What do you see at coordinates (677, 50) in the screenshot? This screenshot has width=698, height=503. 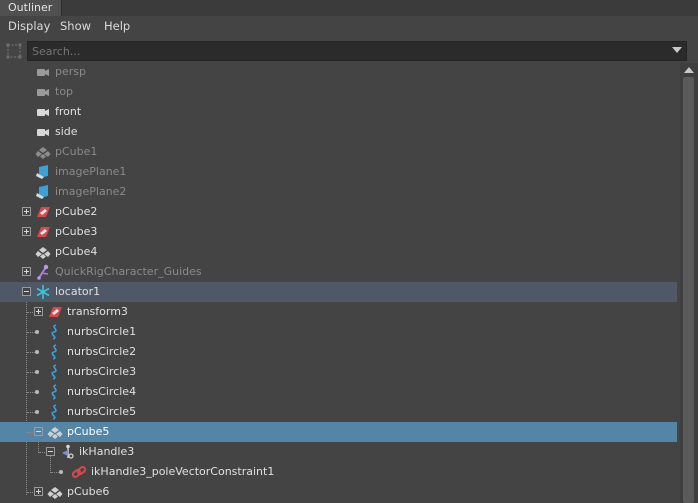 I see `search-dropdown-arrow-icon` at bounding box center [677, 50].